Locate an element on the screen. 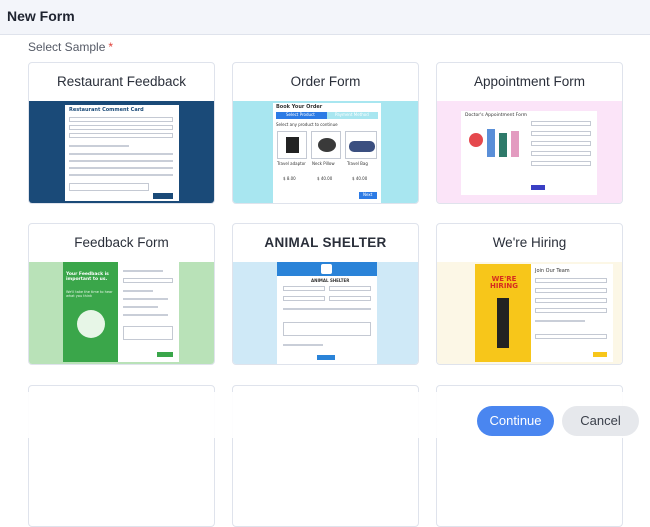  card-title: We're Hiring is located at coordinates (529, 242).